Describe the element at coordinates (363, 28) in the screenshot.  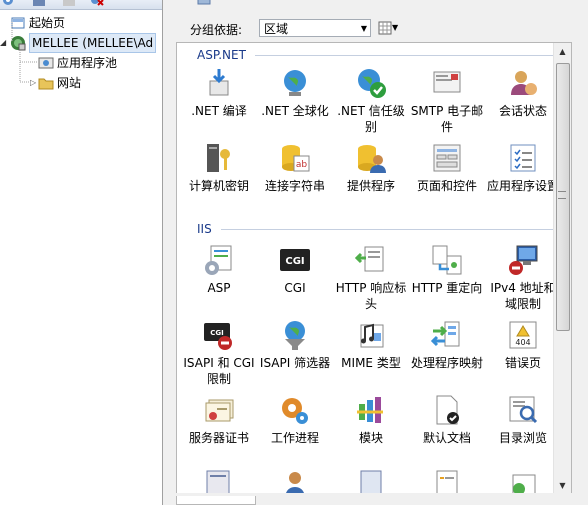
I see `dropdown-arrow-icon: ▼` at that location.